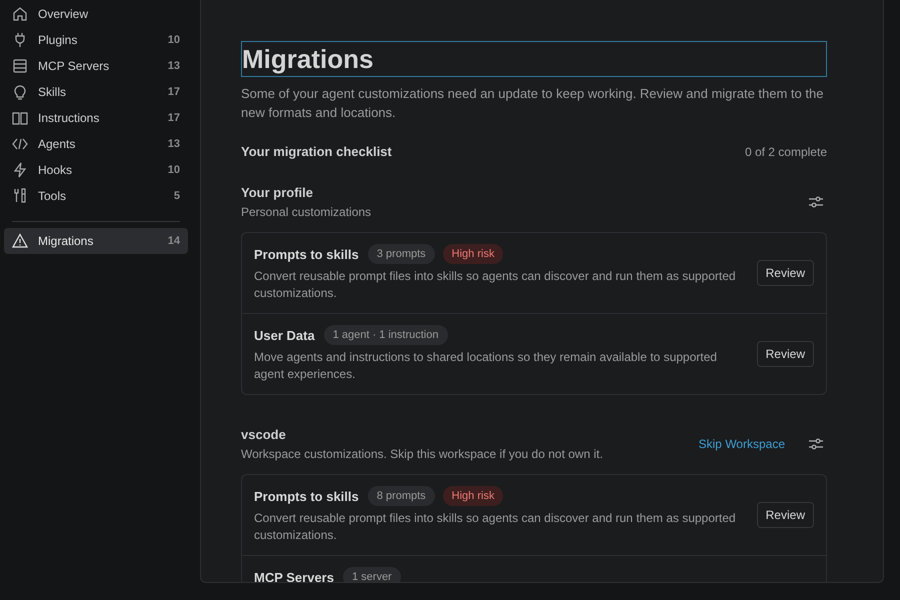 Image resolution: width=900 pixels, height=600 pixels. What do you see at coordinates (96, 241) in the screenshot?
I see `sidebar-item: Migrations 14` at bounding box center [96, 241].